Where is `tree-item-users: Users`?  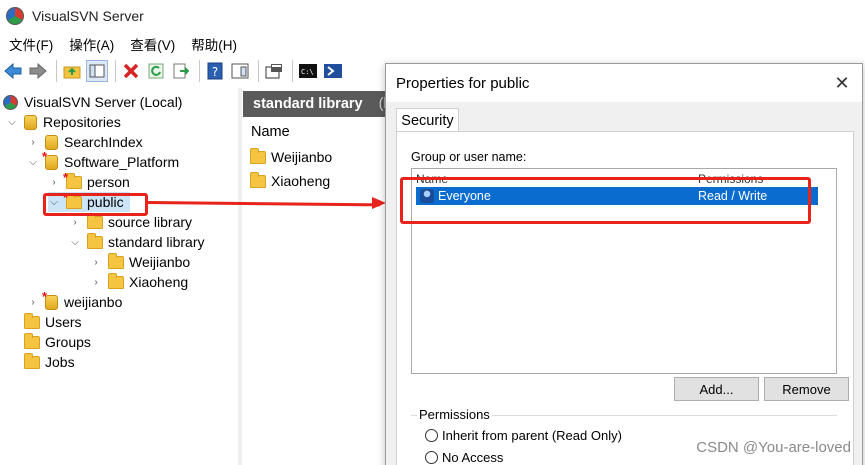 tree-item-users: Users is located at coordinates (53, 322).